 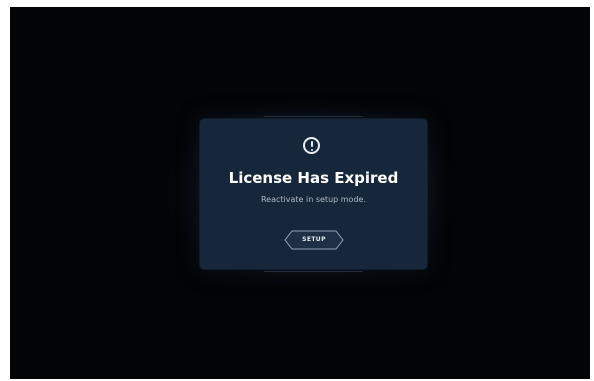 What do you see at coordinates (311, 145) in the screenshot?
I see `alert-circle-icon` at bounding box center [311, 145].